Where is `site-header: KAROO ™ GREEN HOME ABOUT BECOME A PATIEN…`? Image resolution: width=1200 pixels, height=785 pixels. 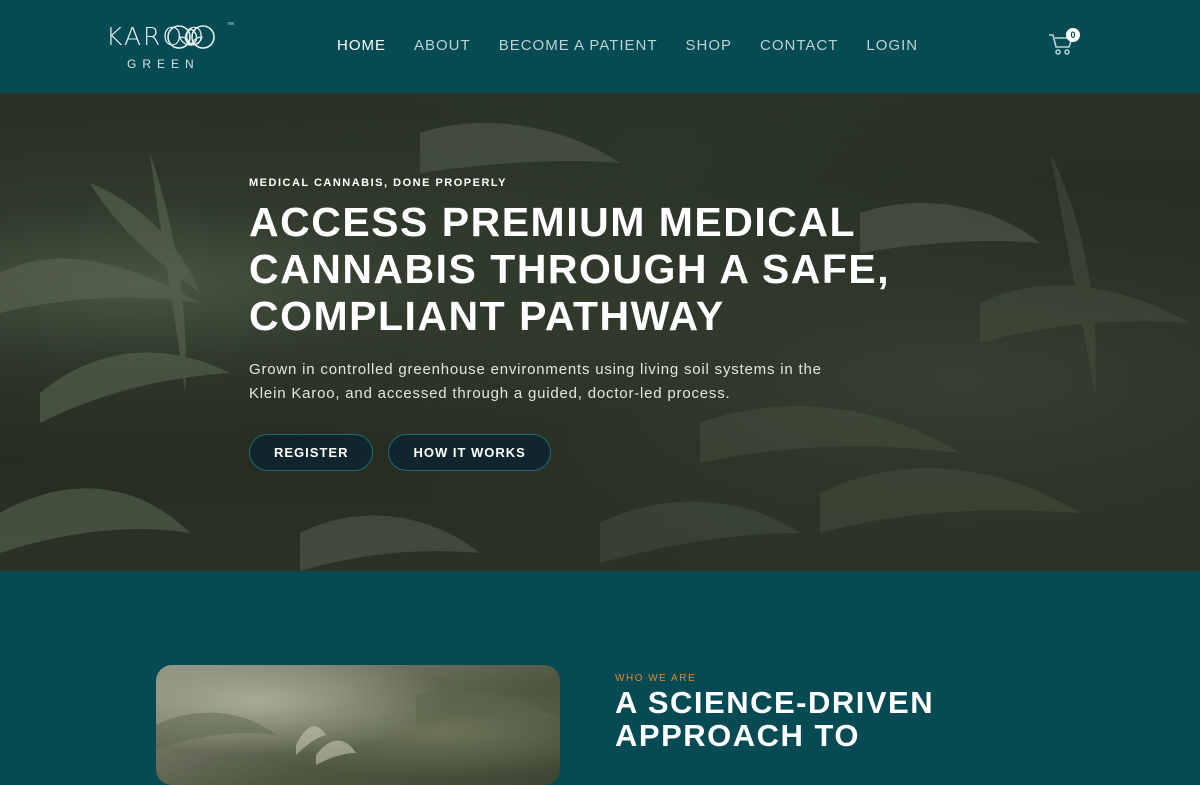
site-header: KAROO ™ GREEN HOME ABOUT BECOME A PATIEN… is located at coordinates (600, 46).